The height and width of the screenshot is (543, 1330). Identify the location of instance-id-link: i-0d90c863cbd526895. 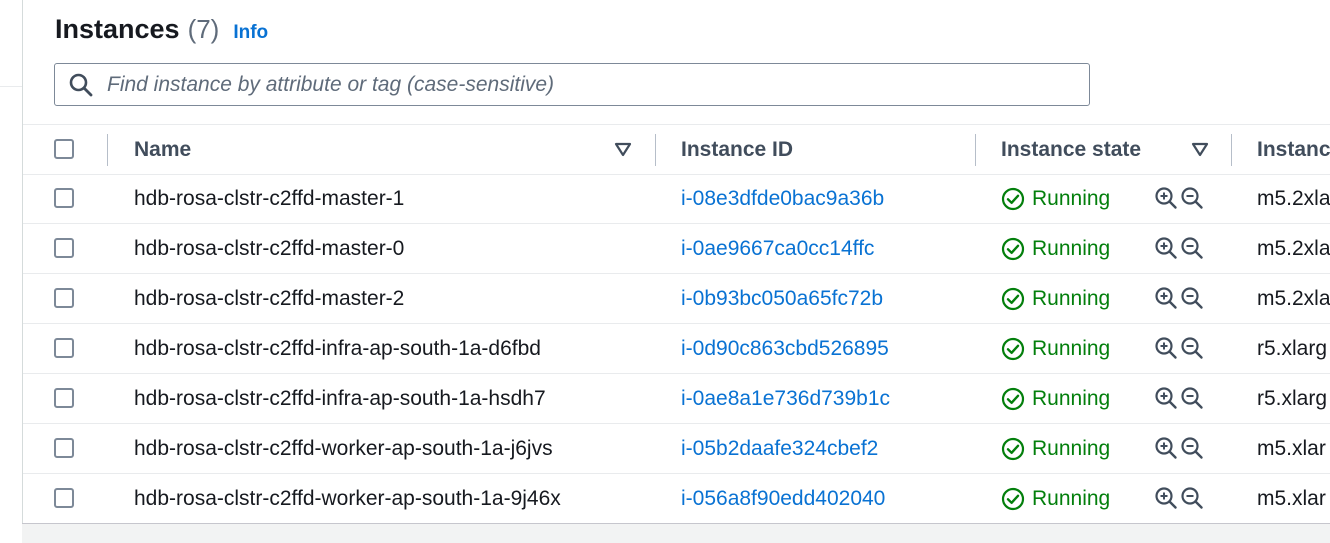
(785, 348).